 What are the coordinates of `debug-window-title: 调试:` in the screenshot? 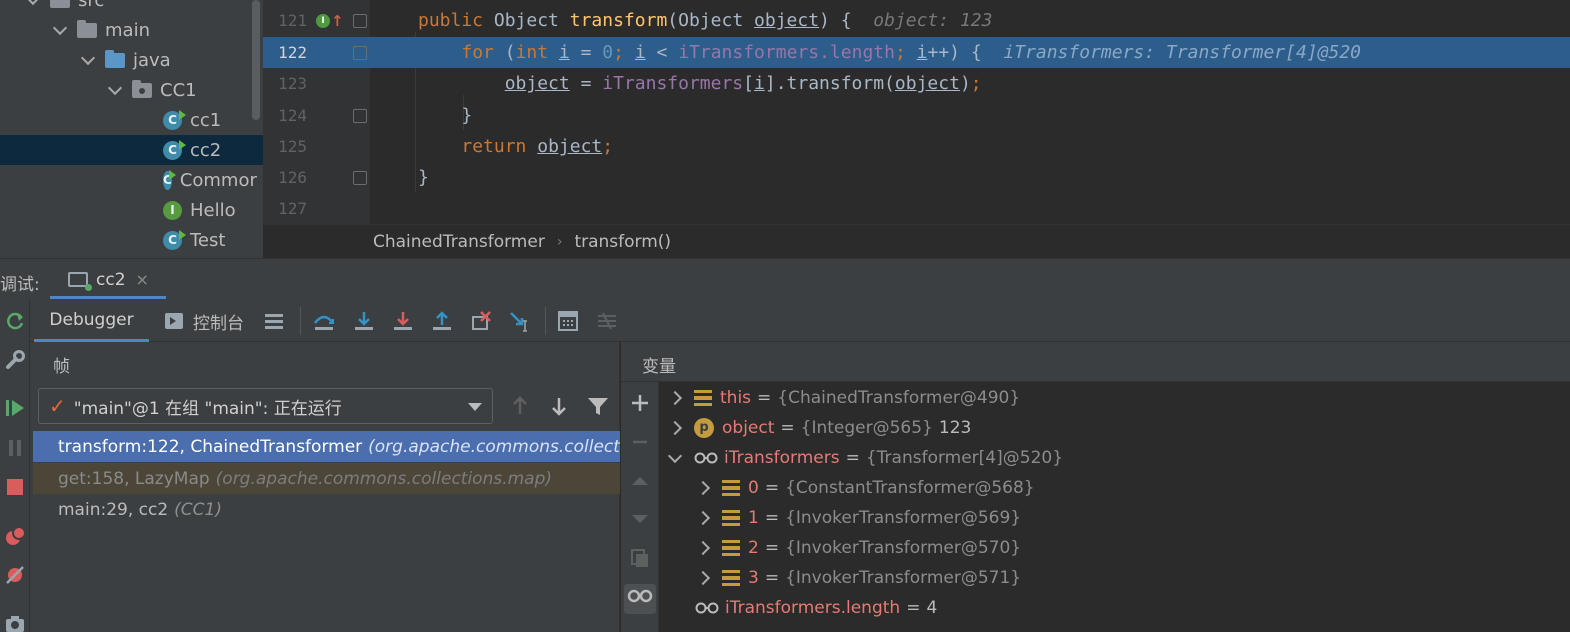 It's located at (20, 285).